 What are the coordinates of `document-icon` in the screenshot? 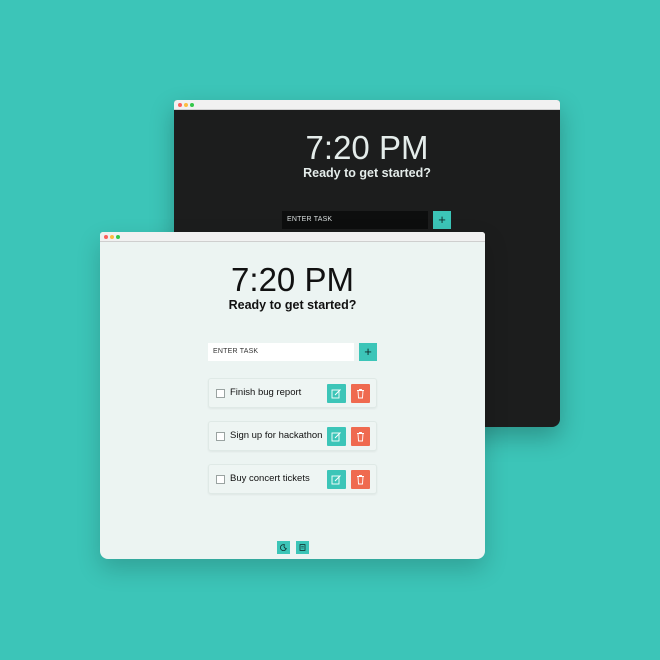 It's located at (302, 547).